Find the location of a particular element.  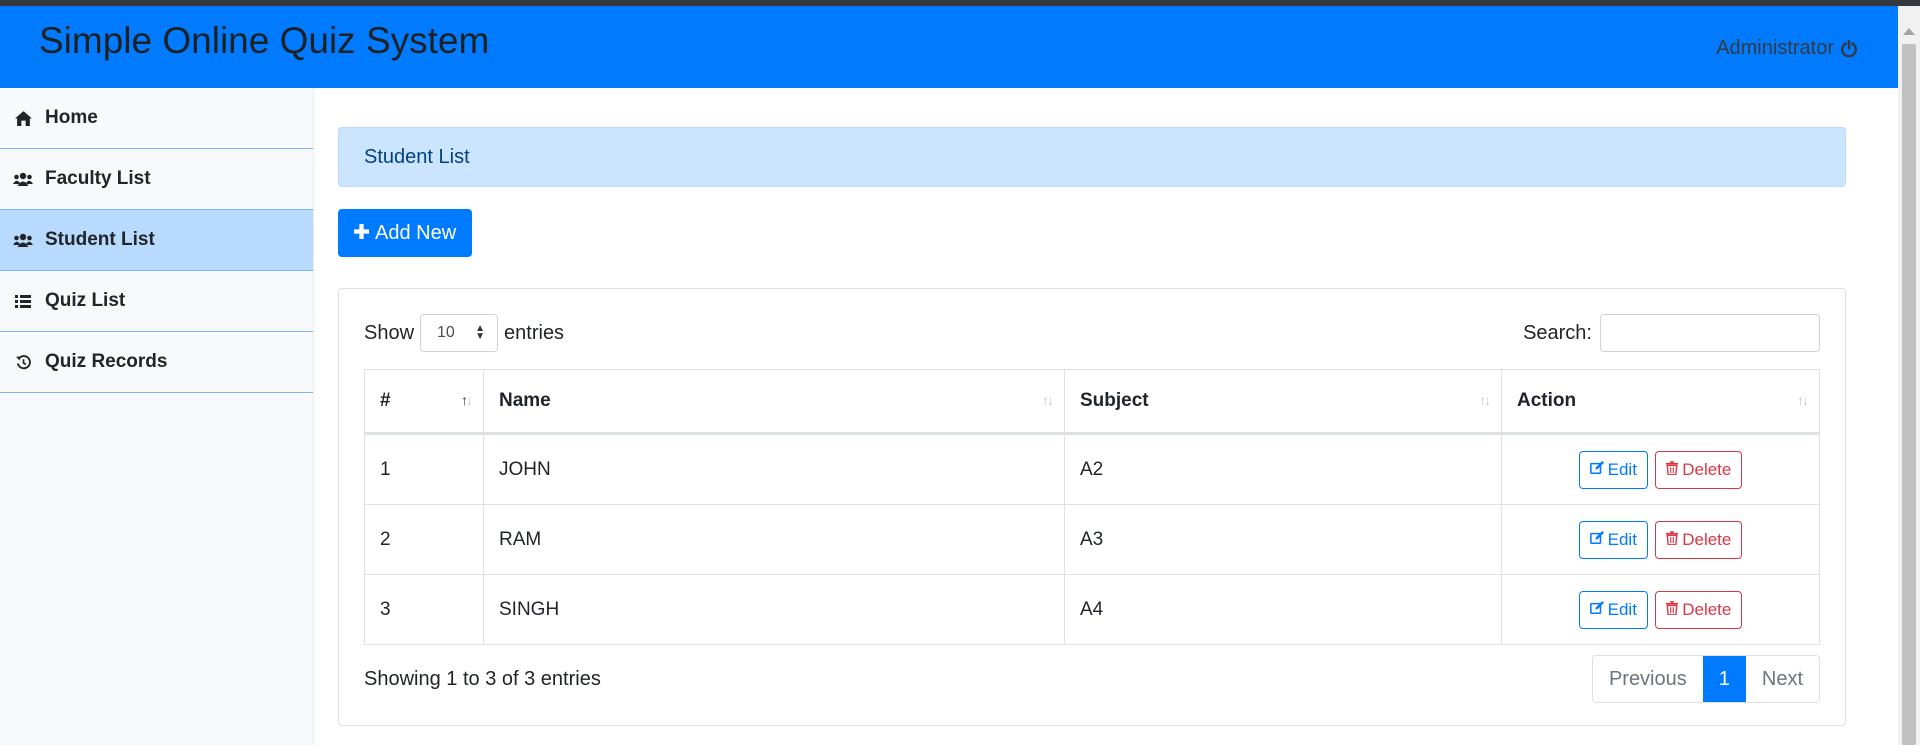

sidebar-item-label: Home is located at coordinates (71, 117).